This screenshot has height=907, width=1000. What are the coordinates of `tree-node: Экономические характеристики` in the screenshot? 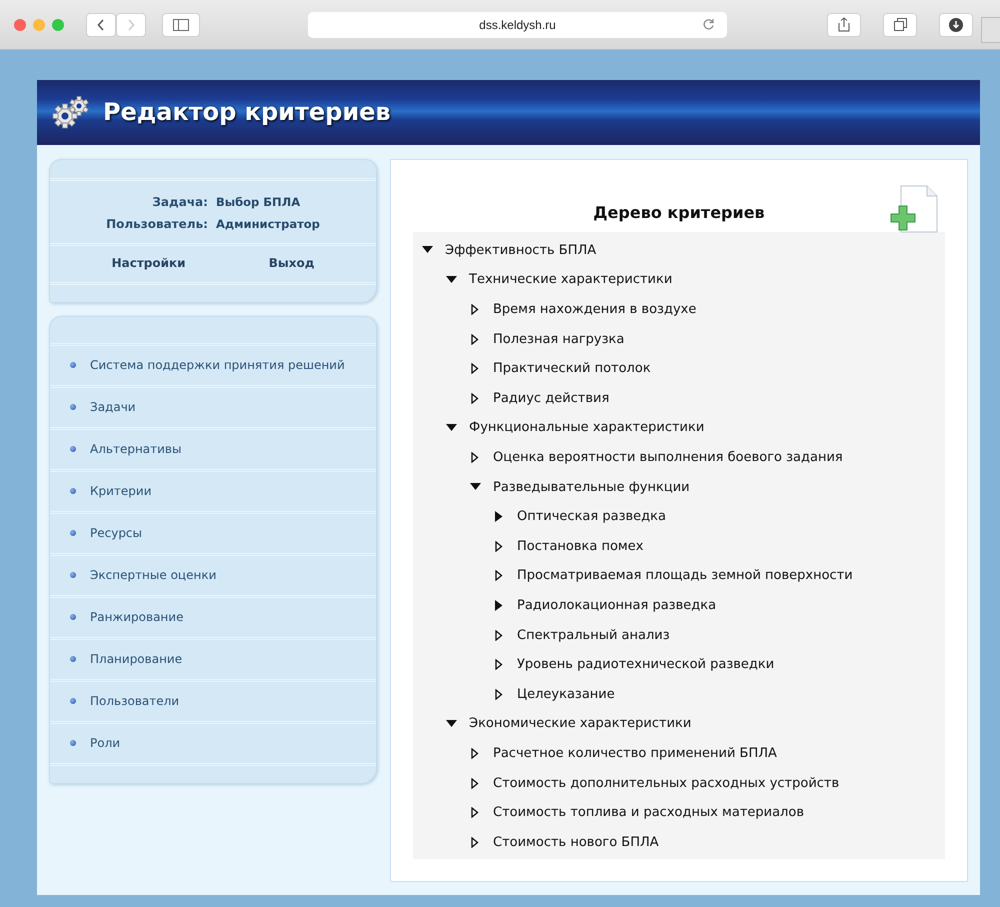 It's located at (580, 724).